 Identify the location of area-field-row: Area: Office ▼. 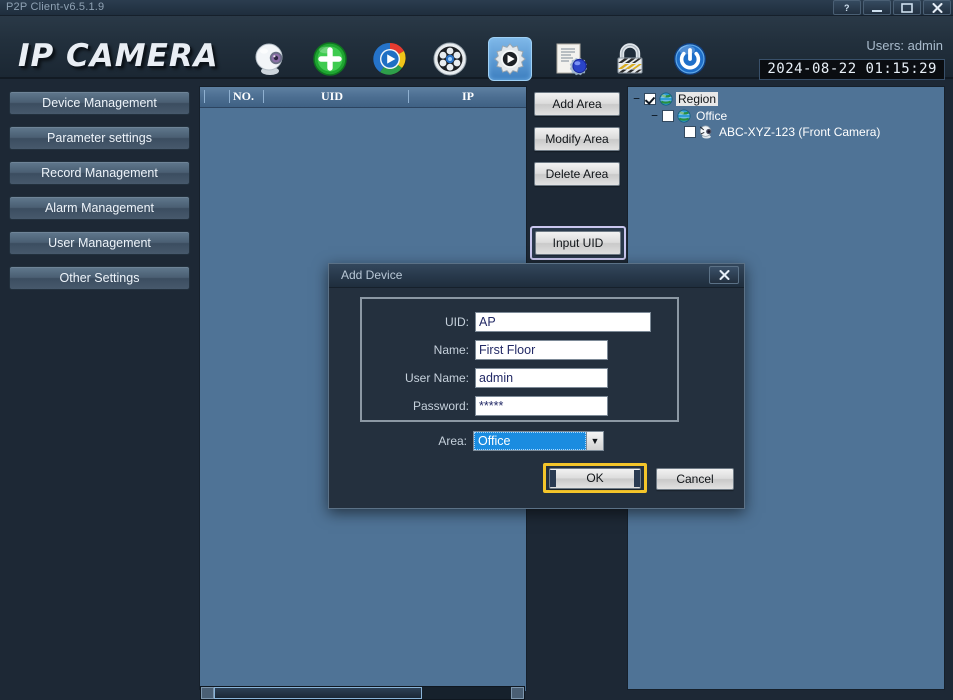
(519, 441).